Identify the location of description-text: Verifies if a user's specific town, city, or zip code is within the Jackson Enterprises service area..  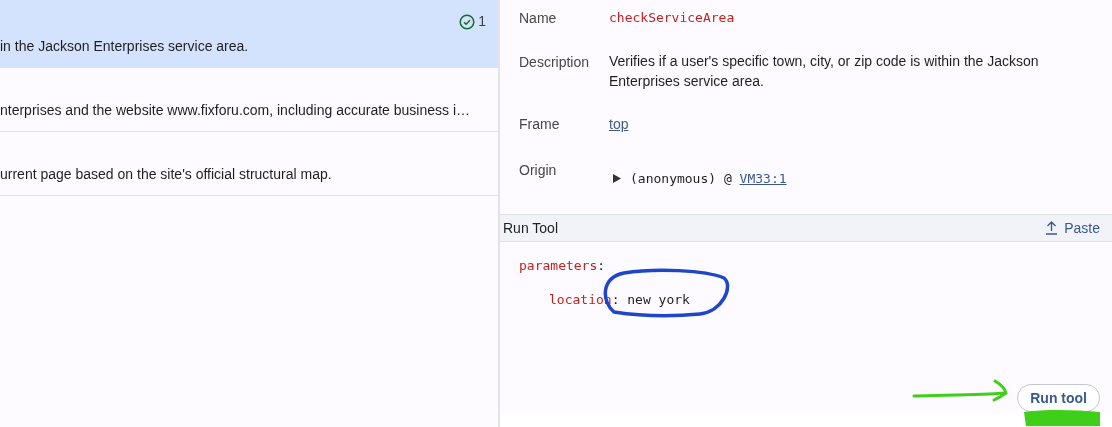
(824, 71).